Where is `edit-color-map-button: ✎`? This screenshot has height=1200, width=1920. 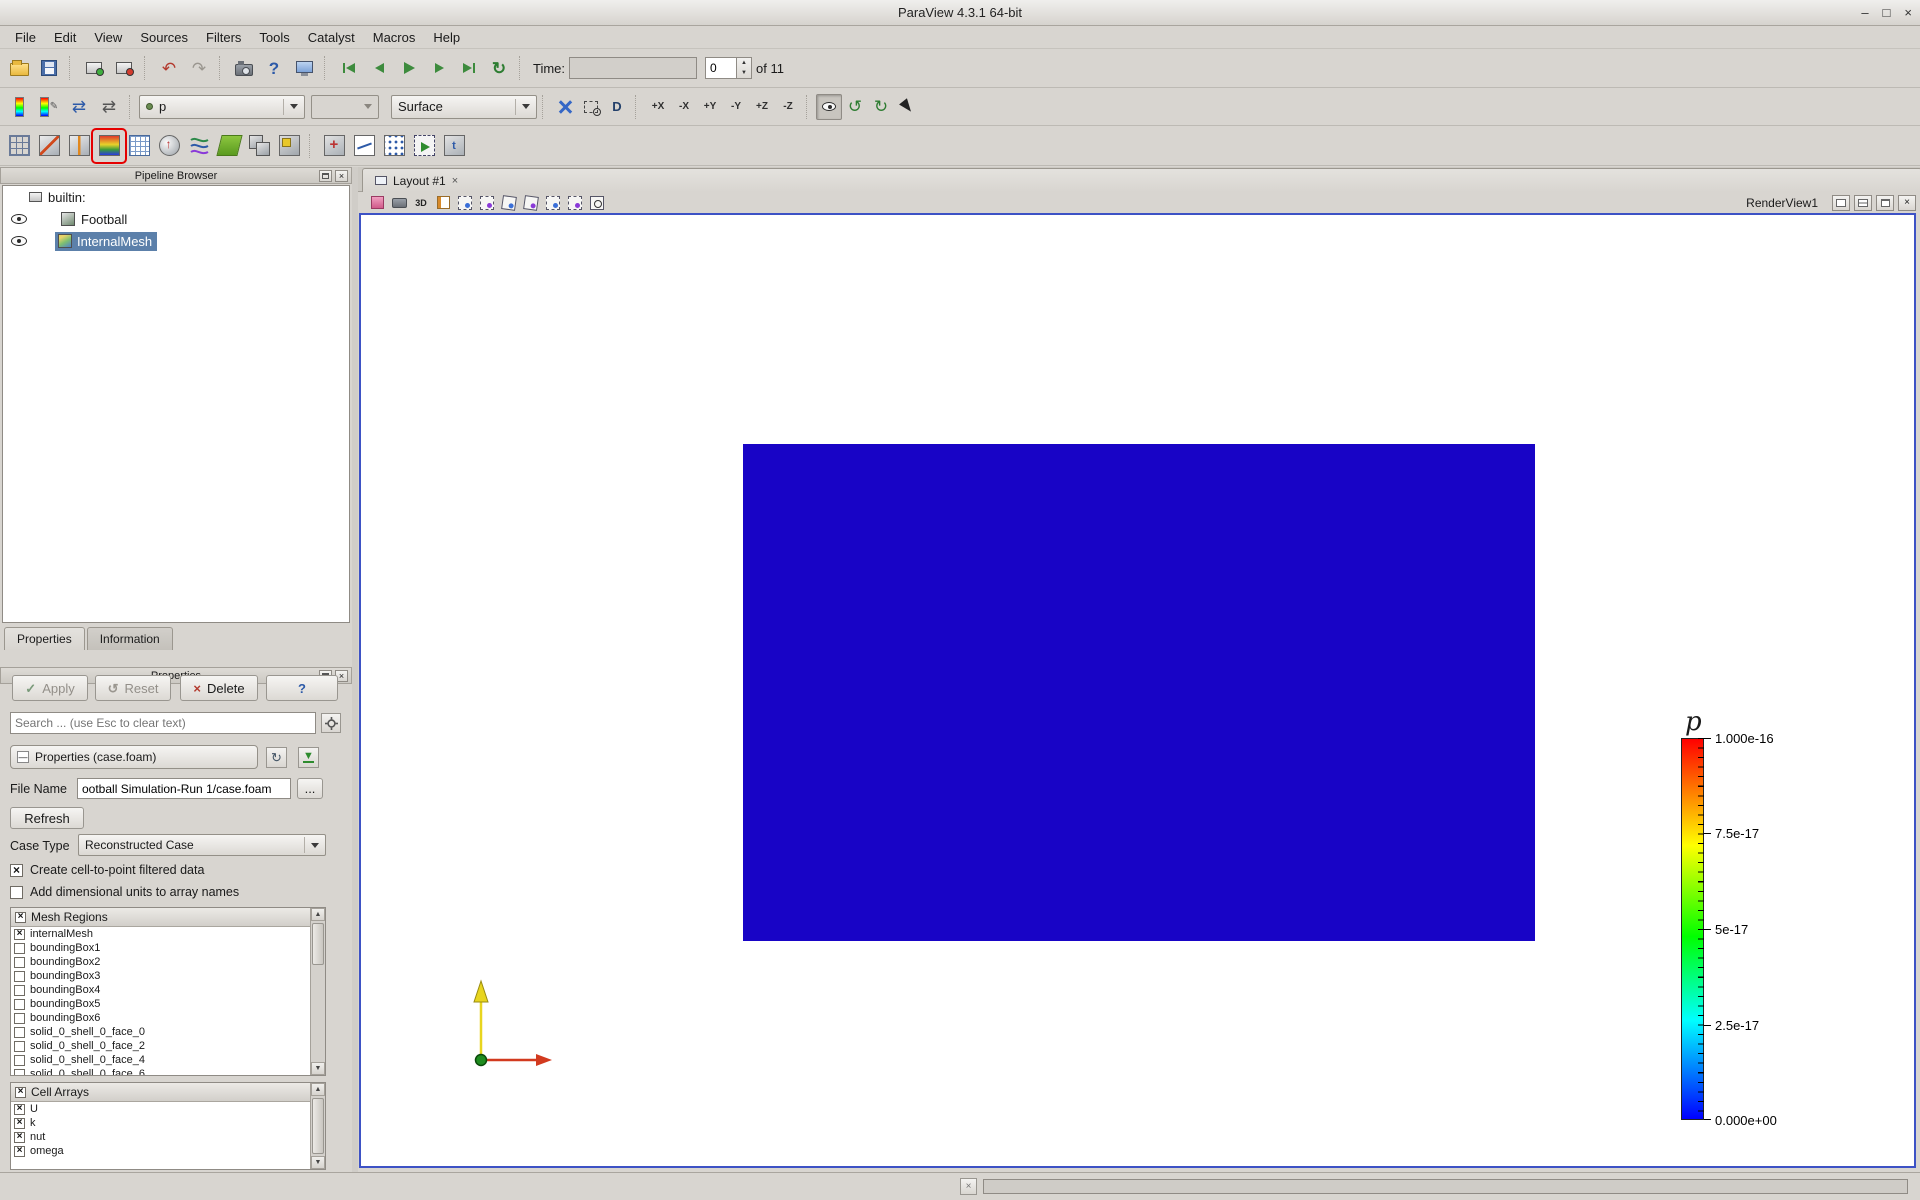
edit-color-map-button: ✎ is located at coordinates (49, 107).